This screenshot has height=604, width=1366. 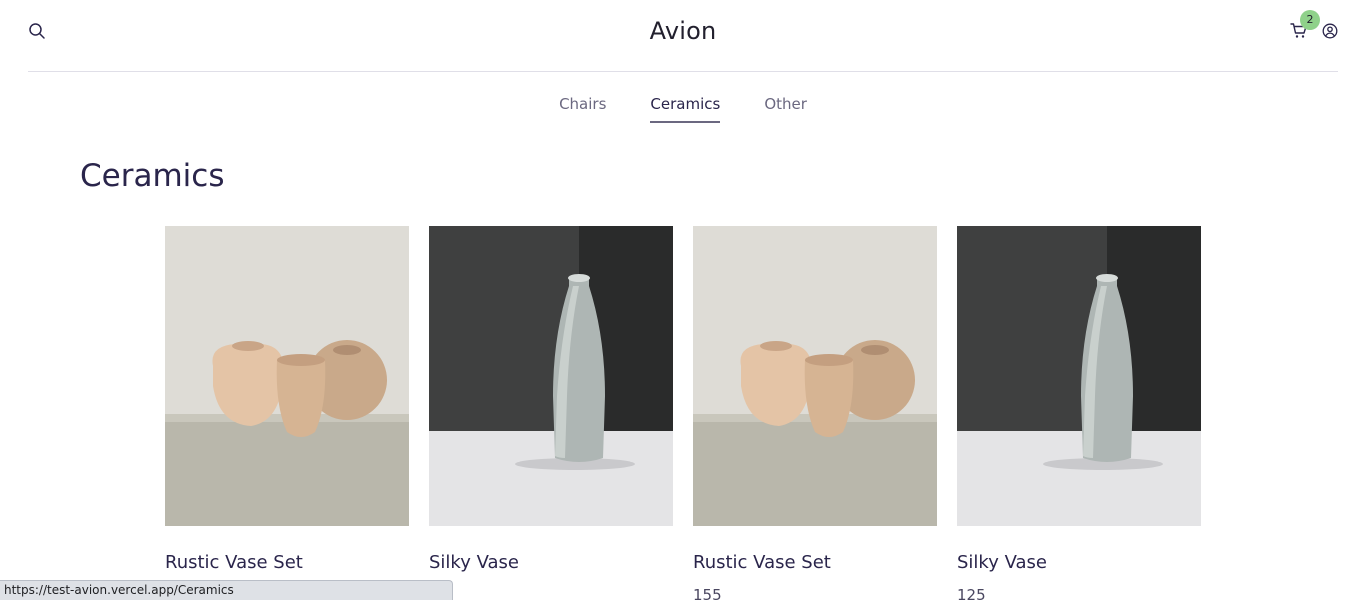 What do you see at coordinates (971, 595) in the screenshot?
I see `product-price: 125` at bounding box center [971, 595].